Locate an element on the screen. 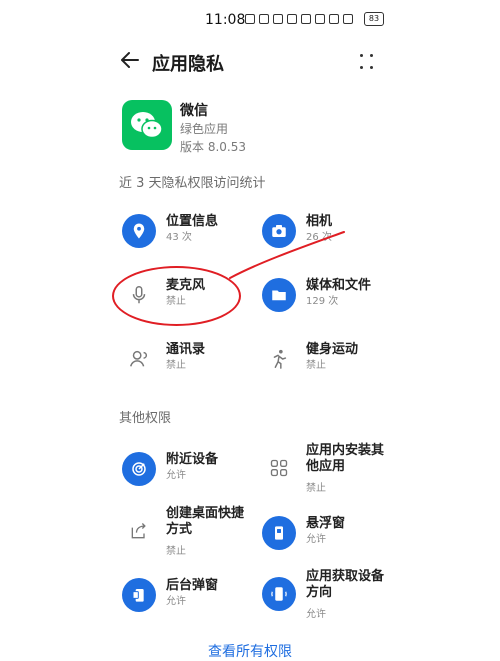 This screenshot has height=661, width=500. camera-icon is located at coordinates (279, 231).